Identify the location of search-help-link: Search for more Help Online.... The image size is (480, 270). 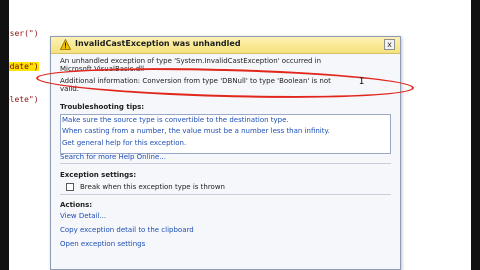
(113, 157).